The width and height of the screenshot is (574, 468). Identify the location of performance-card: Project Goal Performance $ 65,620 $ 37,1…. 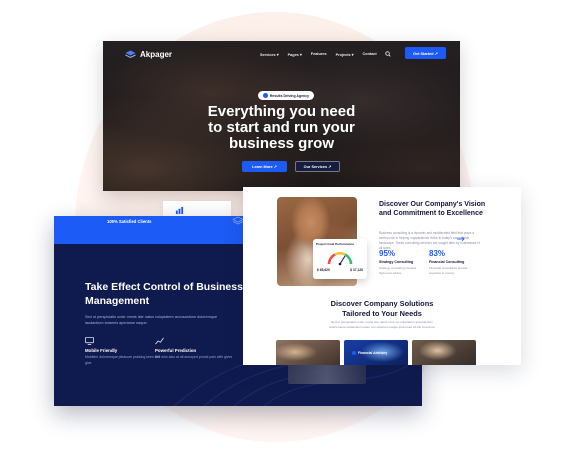
(340, 259).